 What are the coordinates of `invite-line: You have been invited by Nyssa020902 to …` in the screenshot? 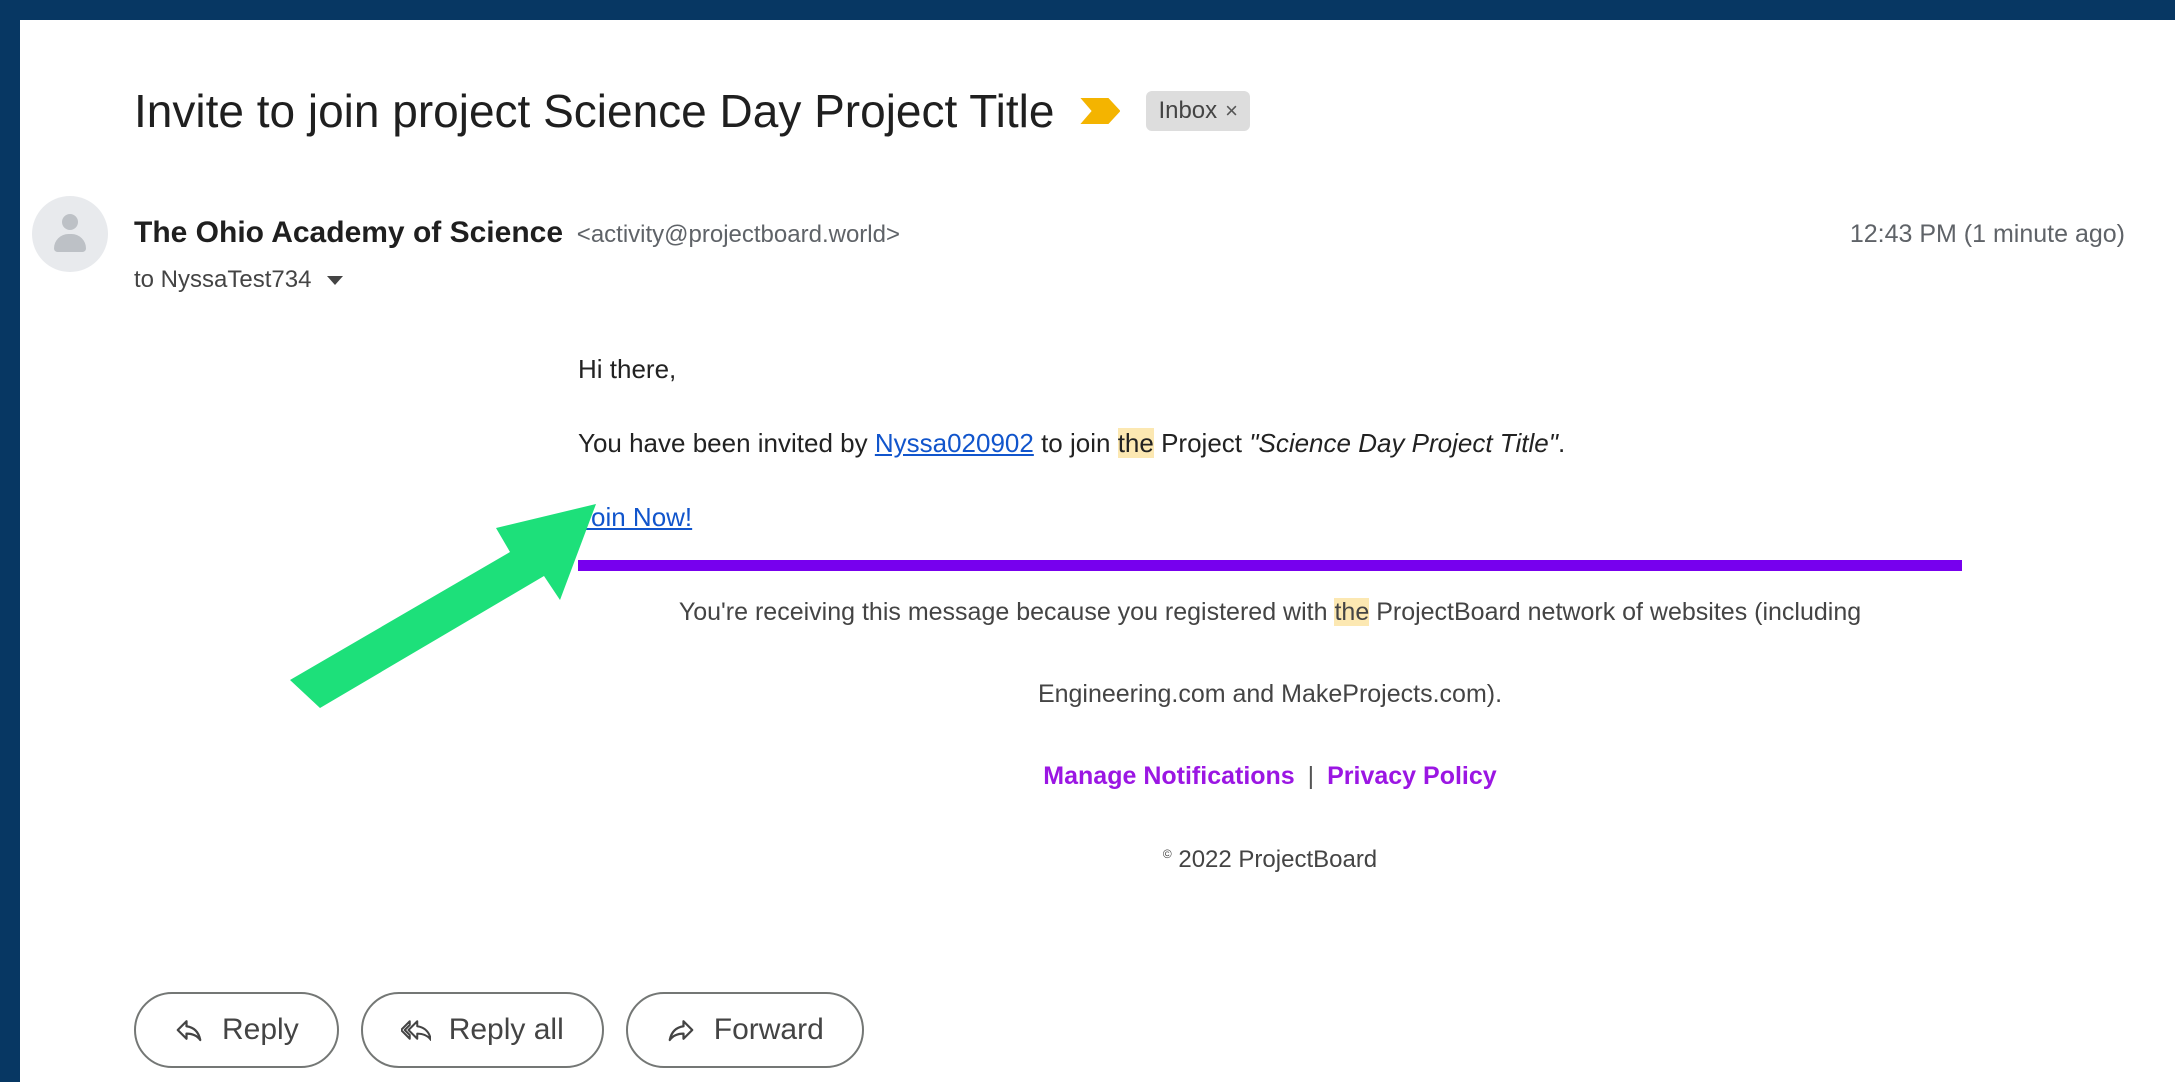 It's located at (1071, 443).